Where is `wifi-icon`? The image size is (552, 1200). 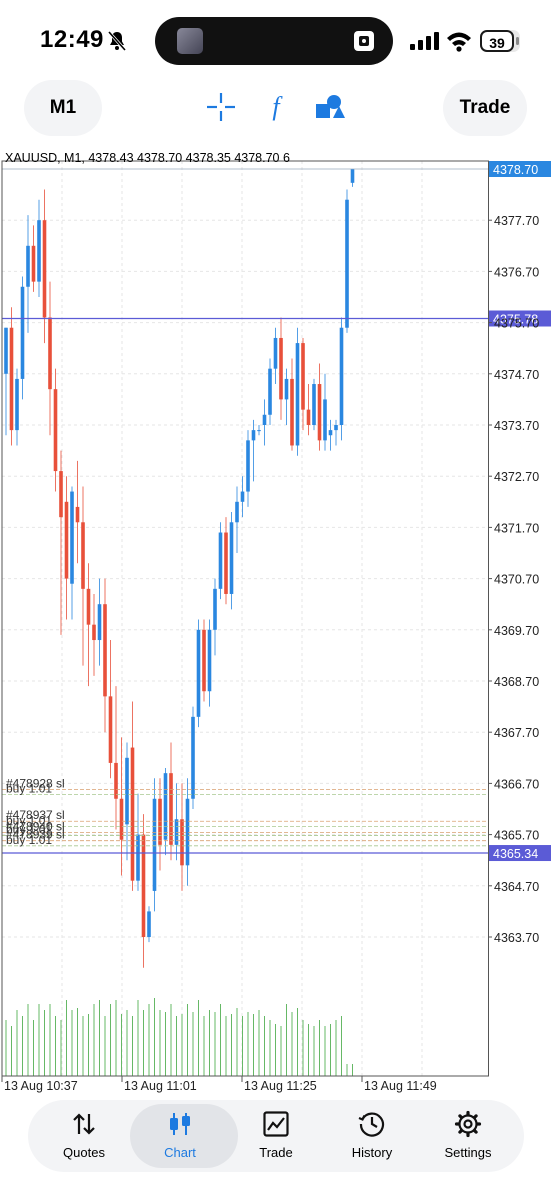
wifi-icon is located at coordinates (459, 42).